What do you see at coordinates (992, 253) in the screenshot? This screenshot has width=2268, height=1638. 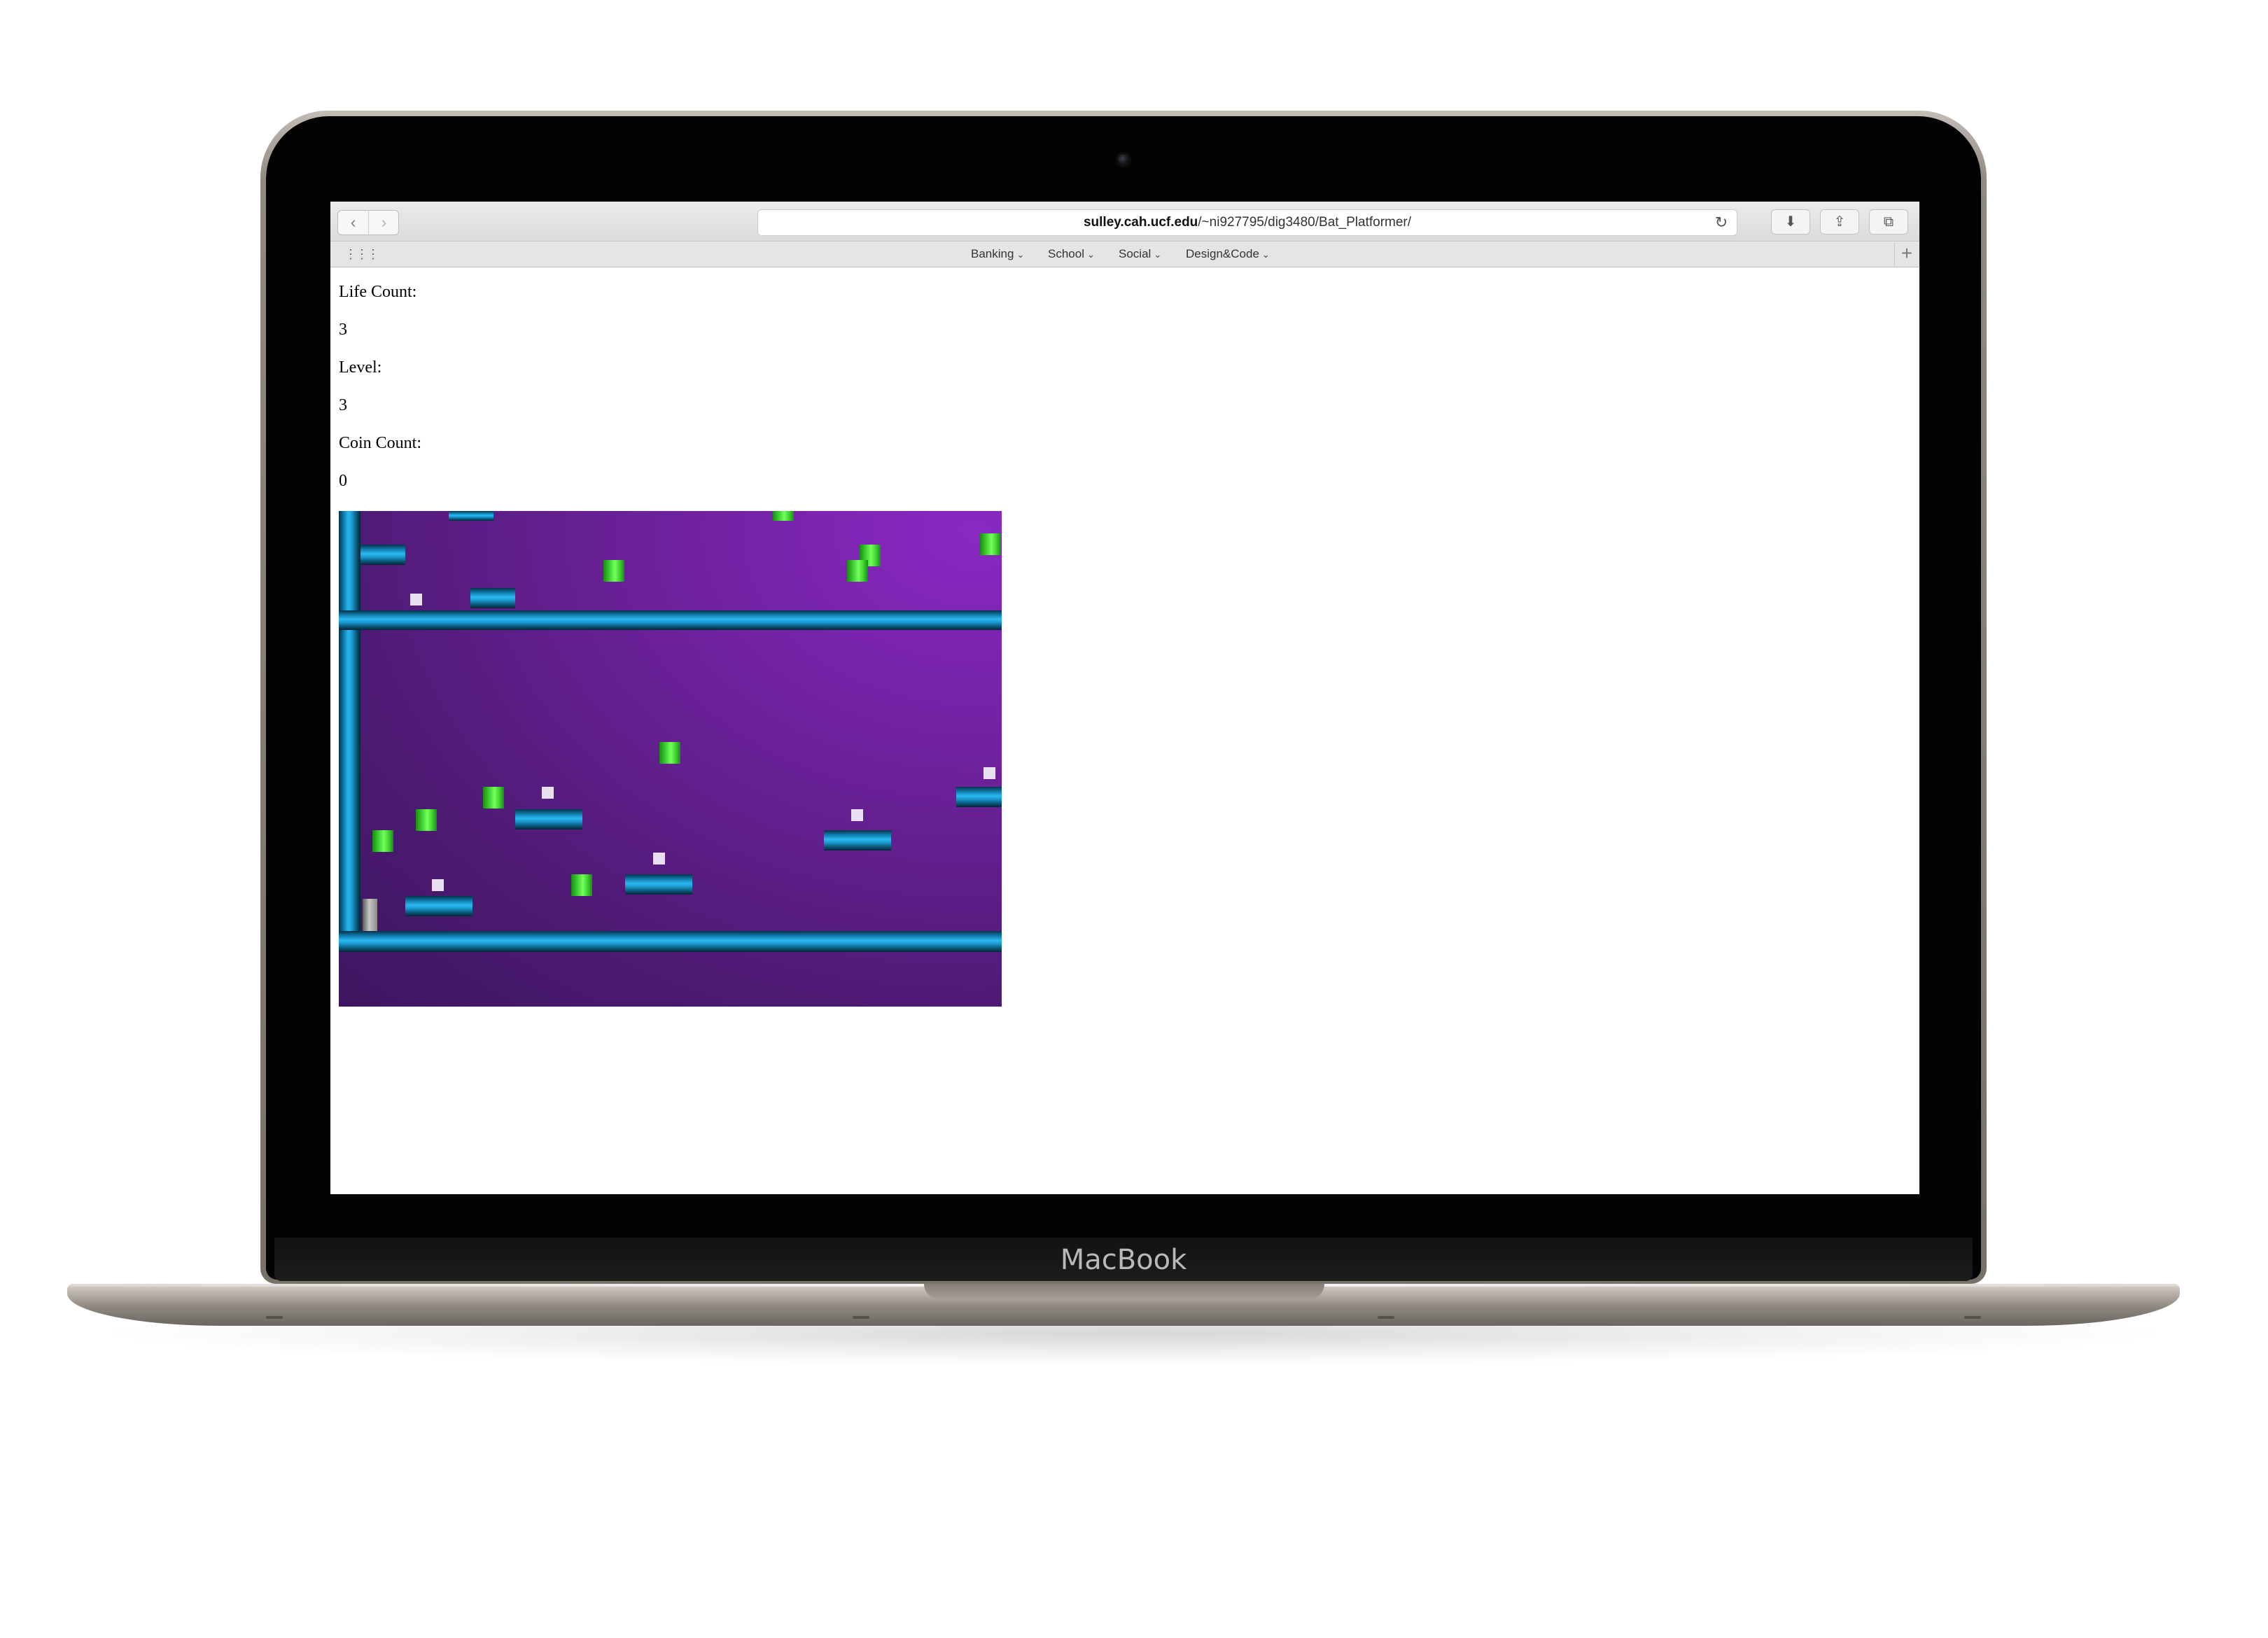 I see `favorite-label: Banking` at bounding box center [992, 253].